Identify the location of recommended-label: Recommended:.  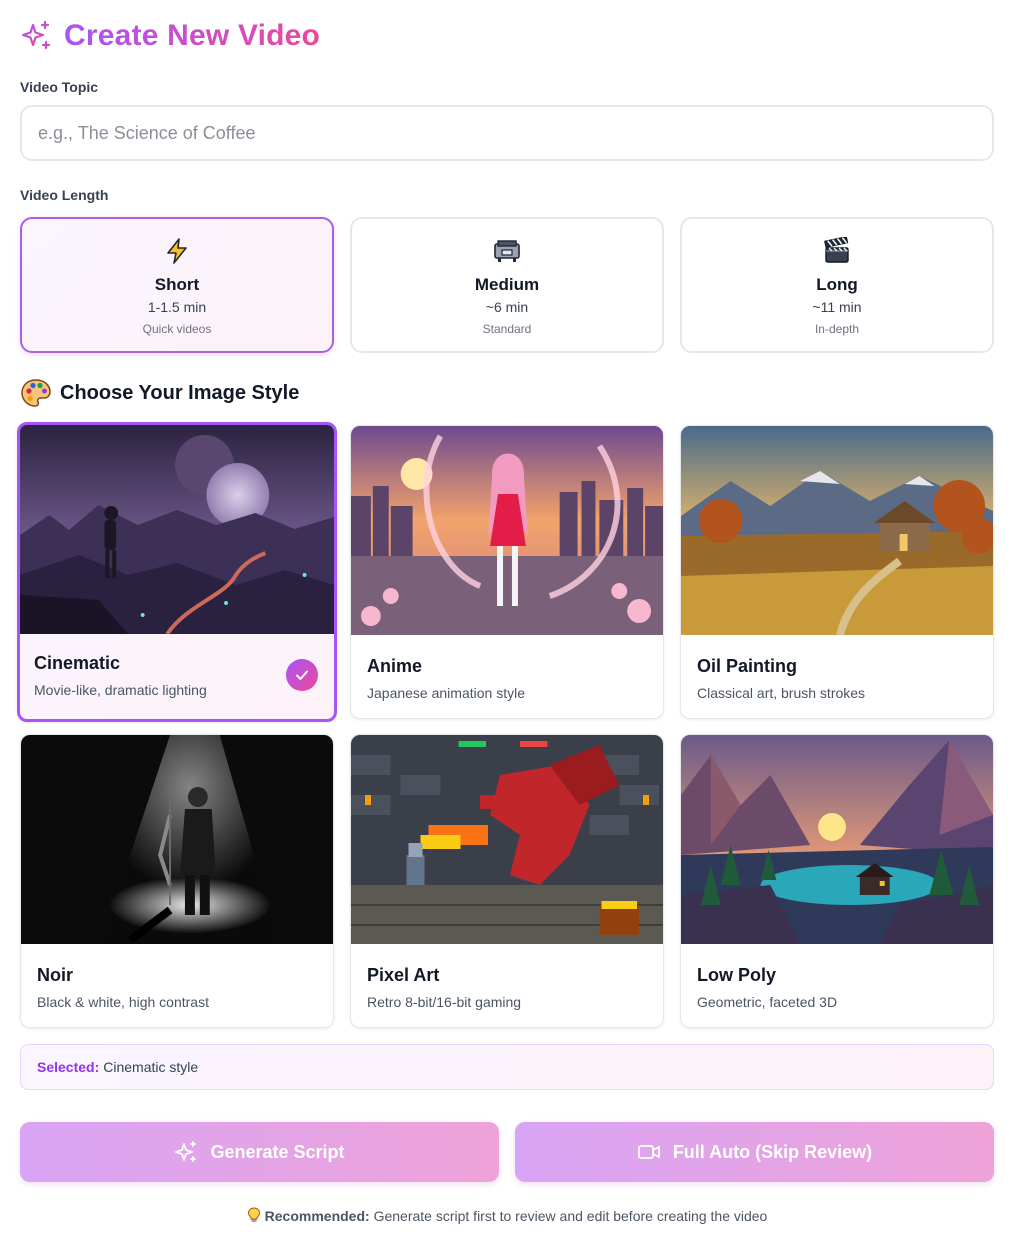
(317, 1216).